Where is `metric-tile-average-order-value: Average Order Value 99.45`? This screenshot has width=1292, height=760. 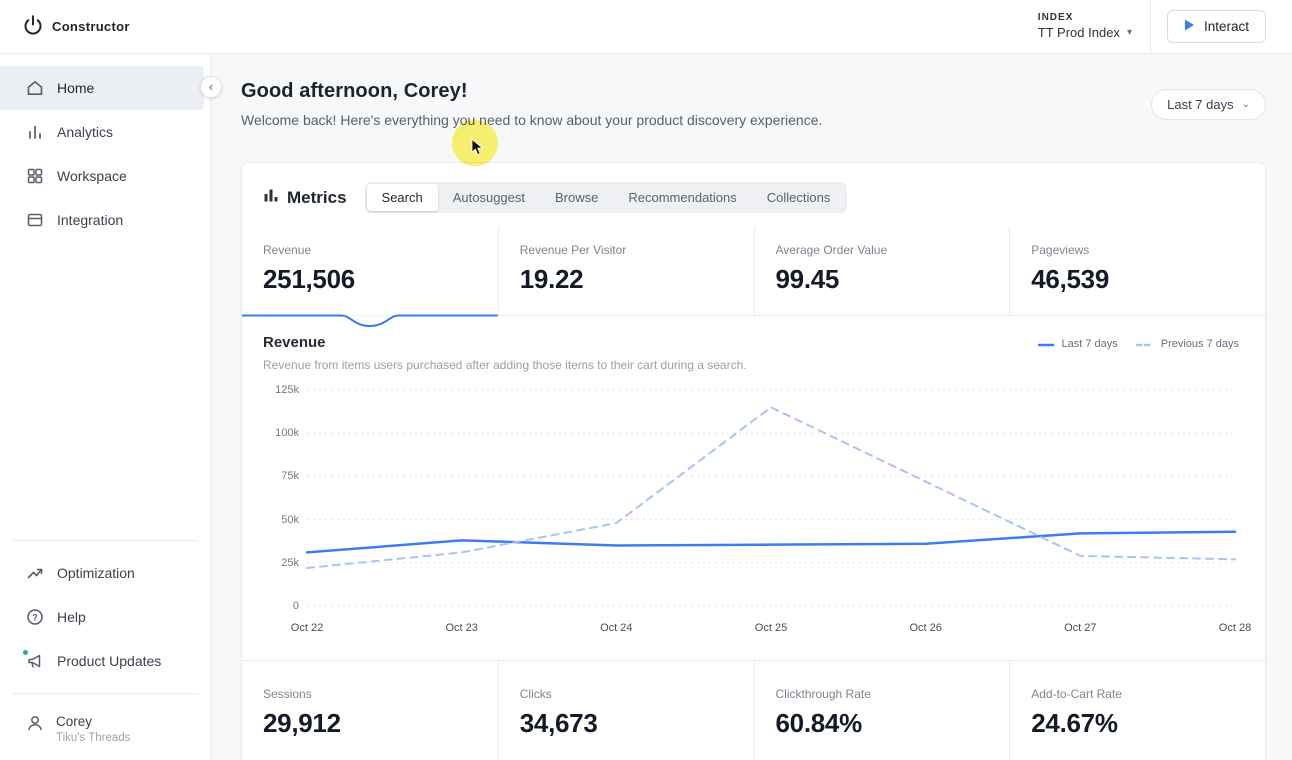
metric-tile-average-order-value: Average Order Value 99.45 is located at coordinates (881, 271).